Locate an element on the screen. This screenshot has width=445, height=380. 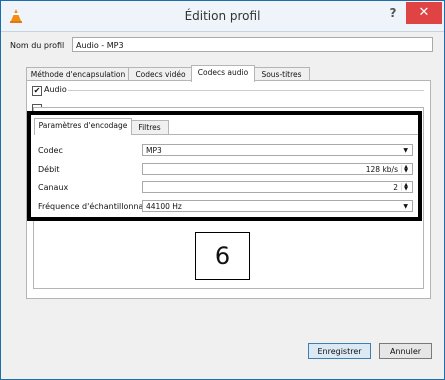
samplerate-select: 44100 Hz ▼ is located at coordinates (277, 206).